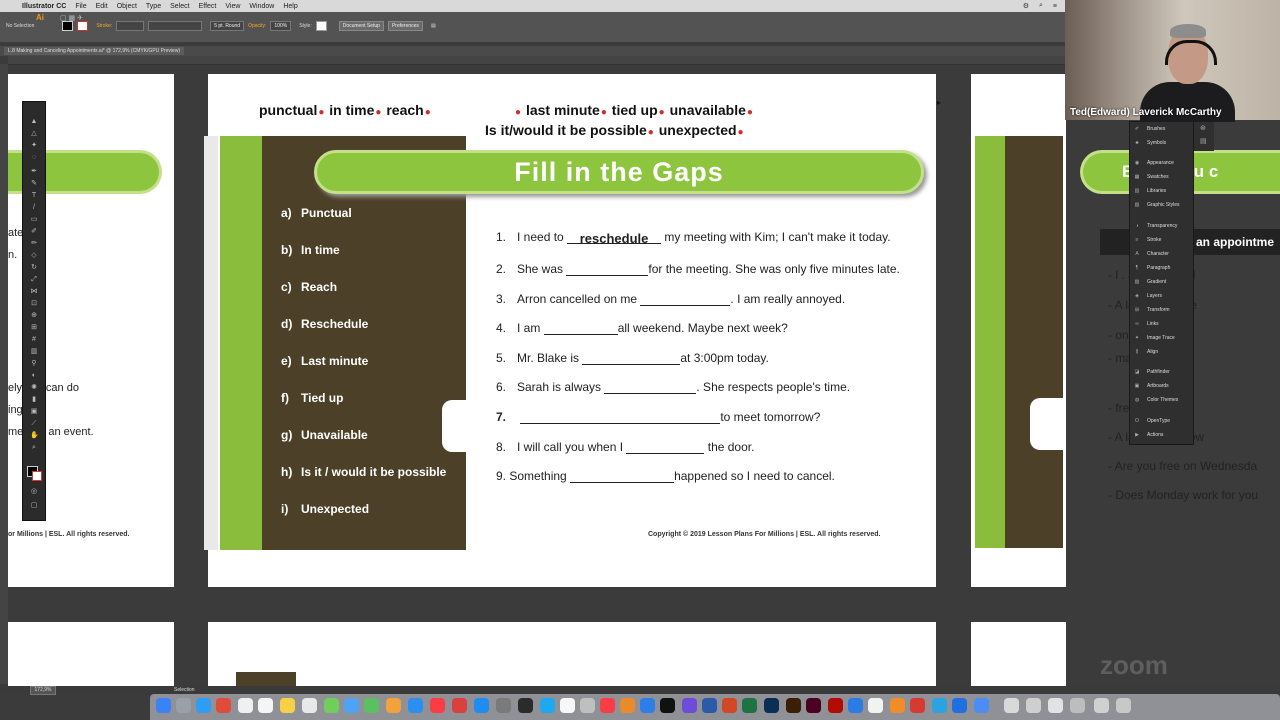 Image resolution: width=1280 pixels, height=720 pixels. What do you see at coordinates (1026, 6) in the screenshot?
I see `gear-icon: ⚙` at bounding box center [1026, 6].